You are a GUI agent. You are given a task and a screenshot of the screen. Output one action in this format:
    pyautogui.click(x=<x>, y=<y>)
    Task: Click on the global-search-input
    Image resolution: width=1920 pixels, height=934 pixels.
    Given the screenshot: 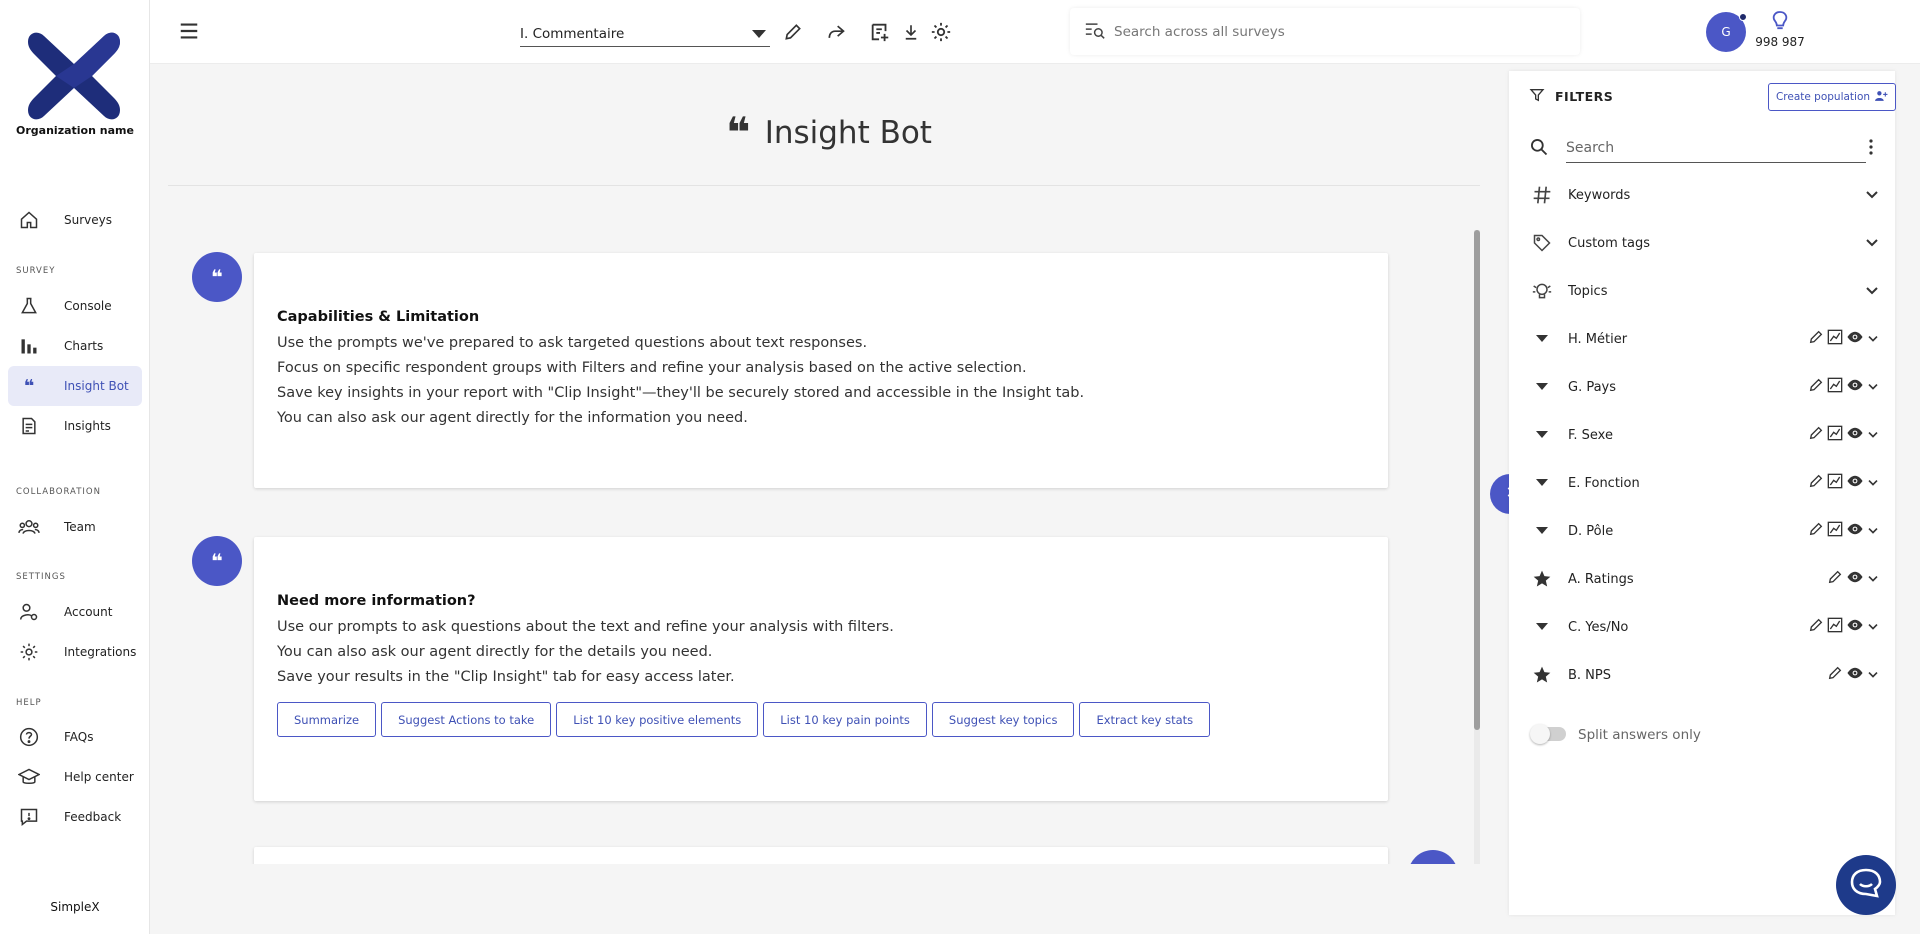 What is the action you would take?
    pyautogui.click(x=1334, y=32)
    